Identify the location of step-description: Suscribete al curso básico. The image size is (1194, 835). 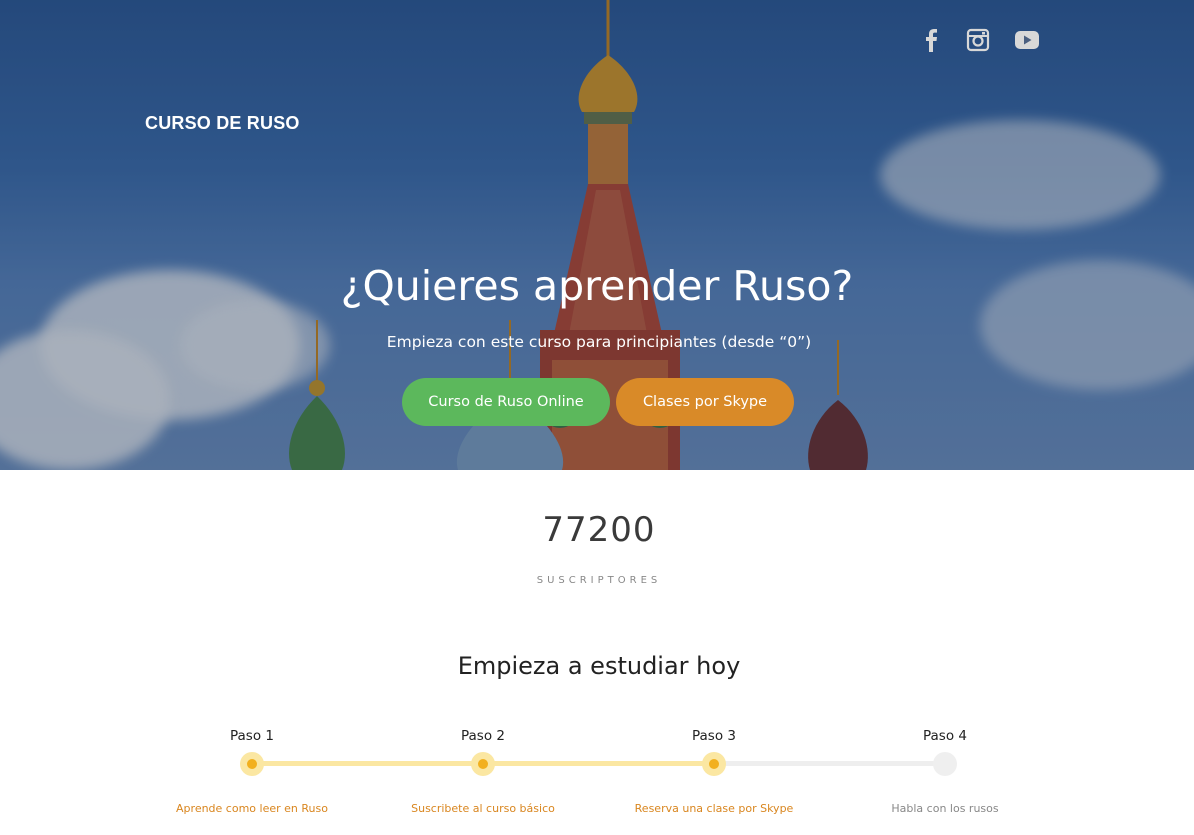
(483, 808).